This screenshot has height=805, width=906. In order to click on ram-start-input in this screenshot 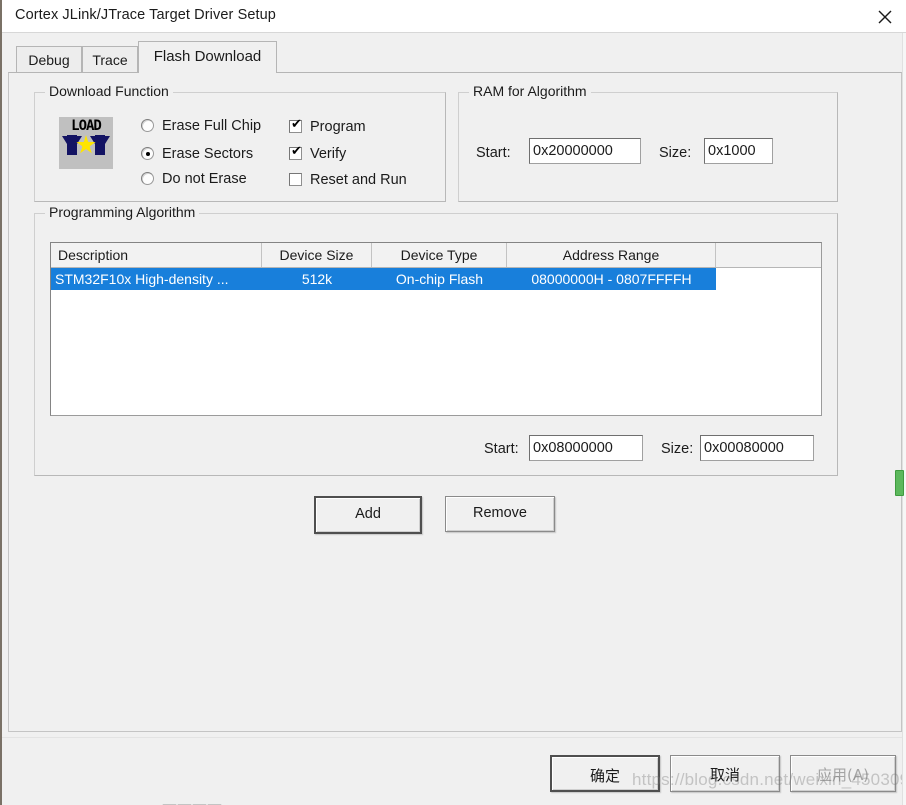, I will do `click(585, 151)`.